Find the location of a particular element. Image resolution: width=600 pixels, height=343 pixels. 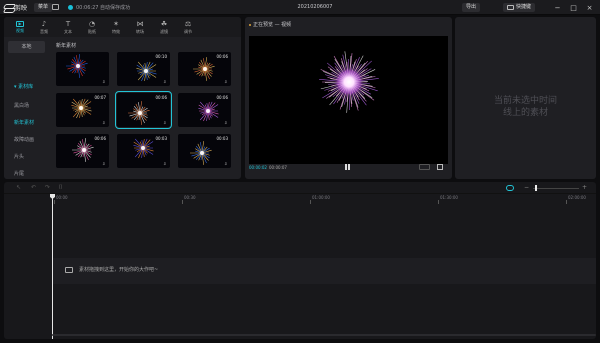

properties-panel: 当前未选中时间 线上的素材 is located at coordinates (525, 98).